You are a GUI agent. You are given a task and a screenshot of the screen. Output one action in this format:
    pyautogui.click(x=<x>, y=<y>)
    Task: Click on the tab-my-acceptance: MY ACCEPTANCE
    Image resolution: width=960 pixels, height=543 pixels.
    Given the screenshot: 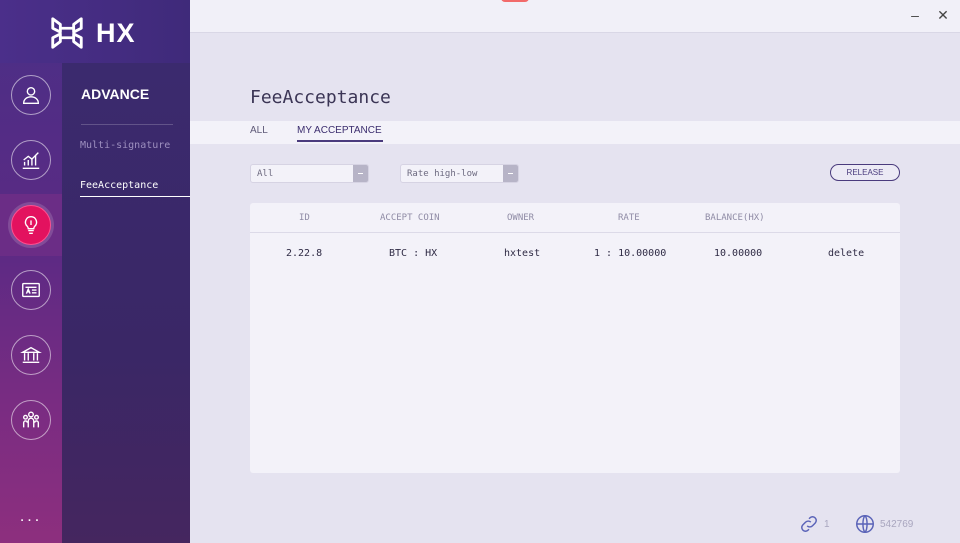 What is the action you would take?
    pyautogui.click(x=339, y=130)
    